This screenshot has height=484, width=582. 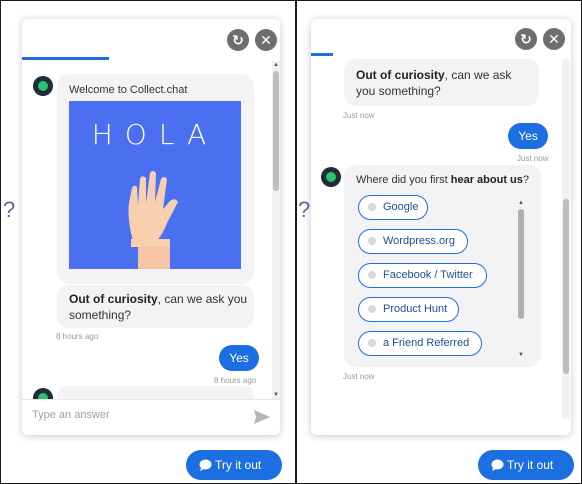 What do you see at coordinates (413, 241) in the screenshot?
I see `option-wordpress: Wordpress.org` at bounding box center [413, 241].